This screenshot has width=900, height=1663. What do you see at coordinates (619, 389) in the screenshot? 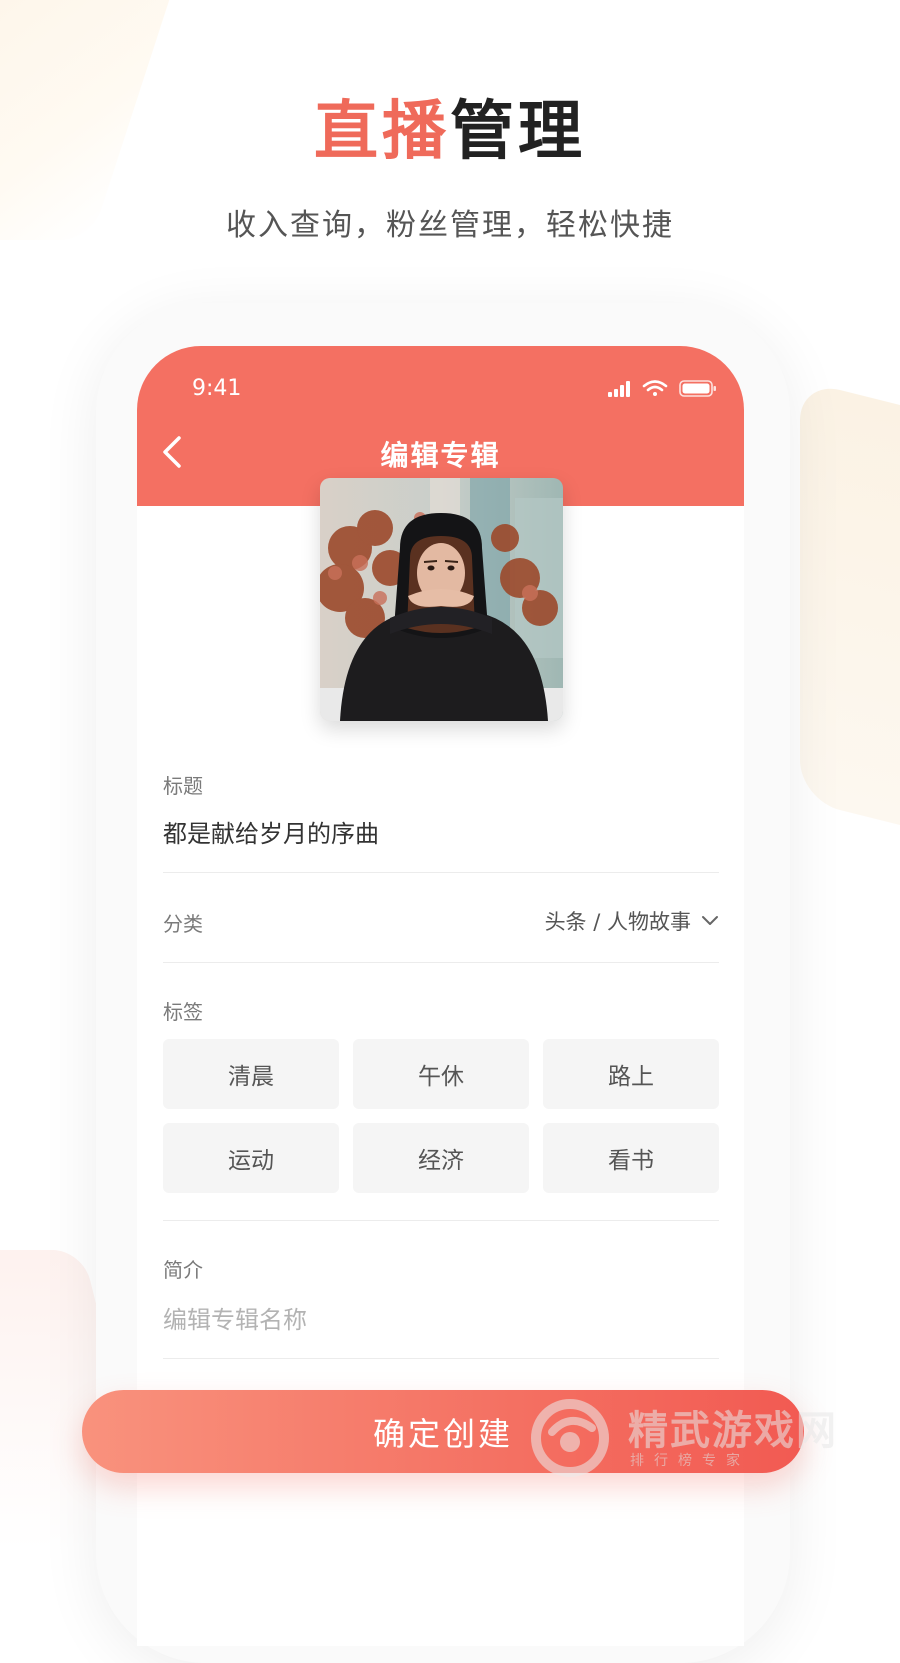
I see `signal-icon` at bounding box center [619, 389].